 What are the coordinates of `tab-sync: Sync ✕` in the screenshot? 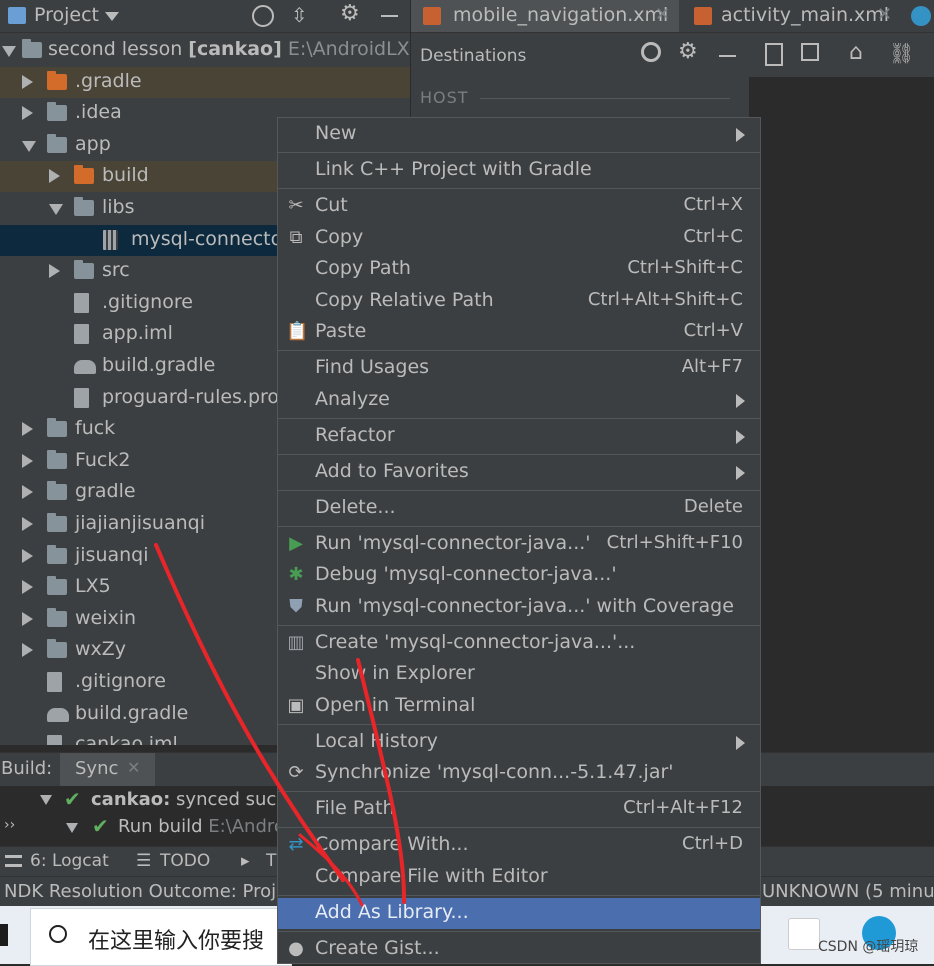 It's located at (107, 770).